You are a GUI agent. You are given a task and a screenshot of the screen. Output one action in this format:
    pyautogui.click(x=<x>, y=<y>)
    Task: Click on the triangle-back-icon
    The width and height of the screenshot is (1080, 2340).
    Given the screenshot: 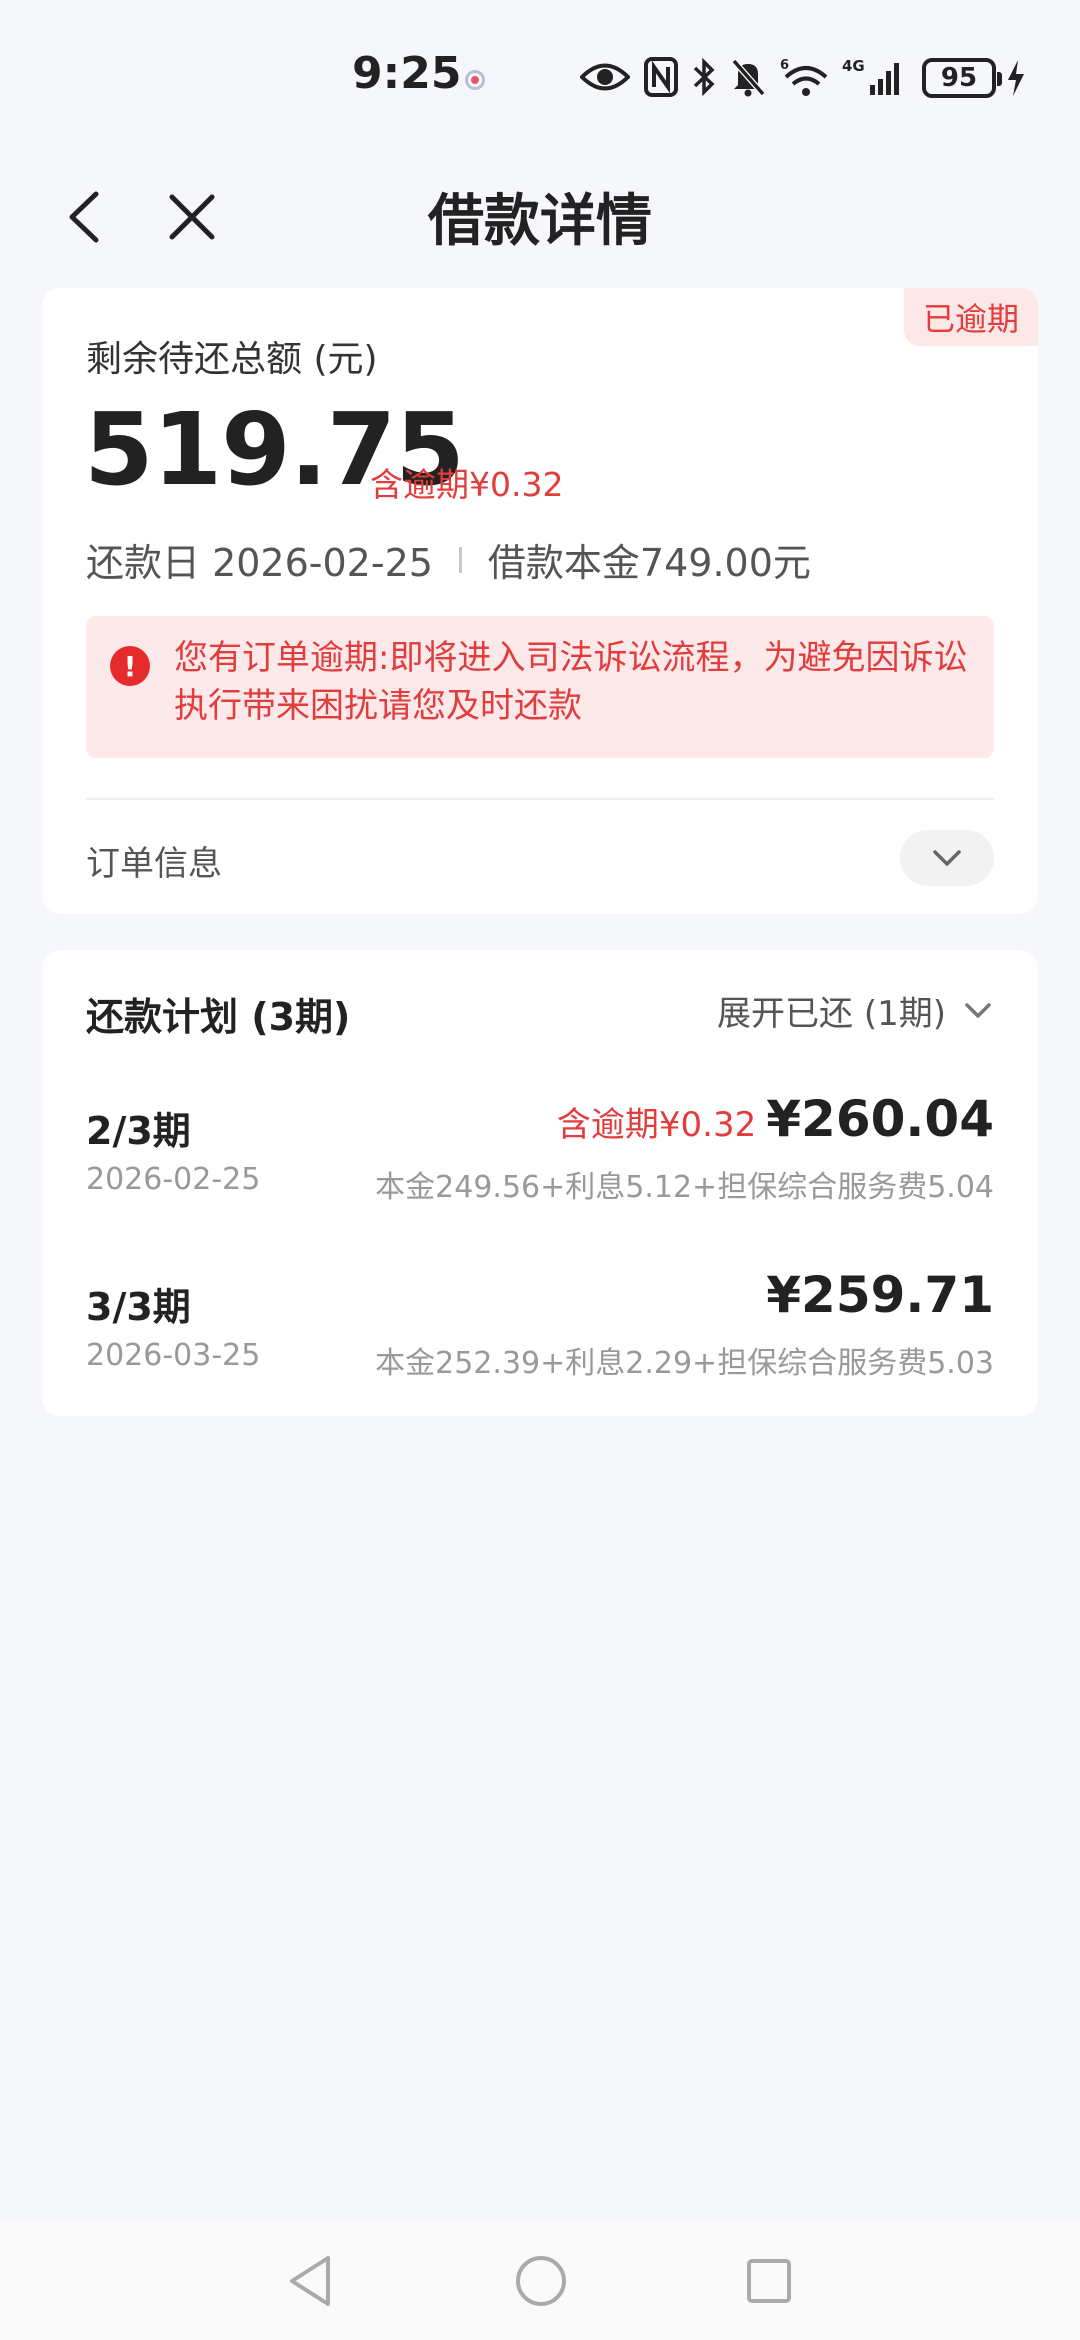 What is the action you would take?
    pyautogui.click(x=310, y=2281)
    